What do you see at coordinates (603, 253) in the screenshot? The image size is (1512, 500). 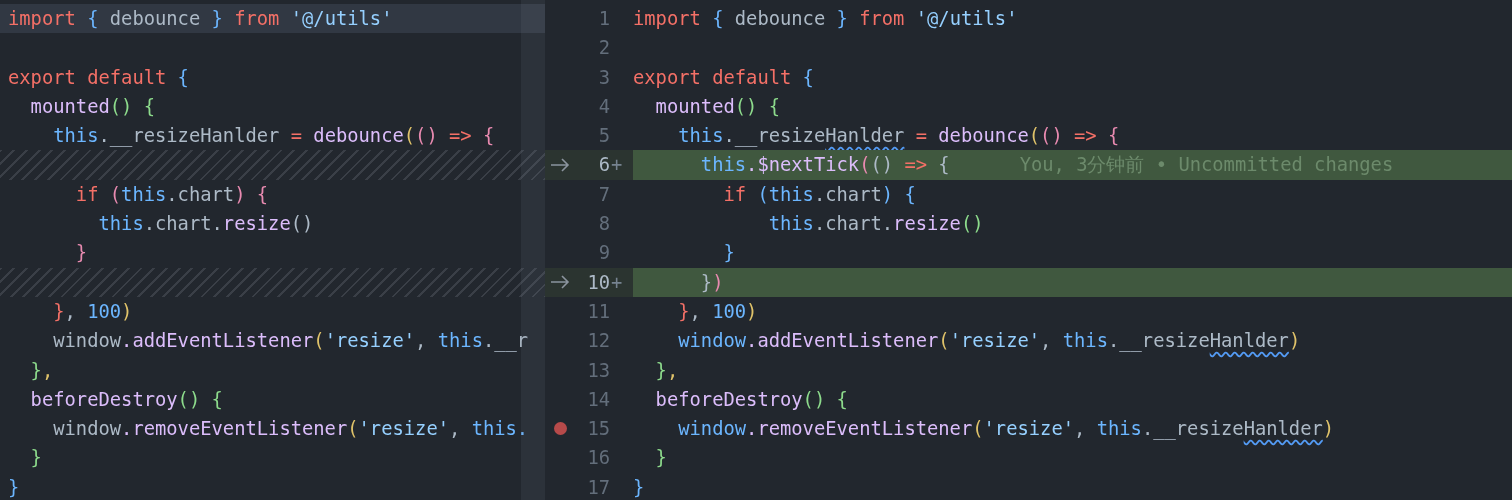 I see `line-number: 9` at bounding box center [603, 253].